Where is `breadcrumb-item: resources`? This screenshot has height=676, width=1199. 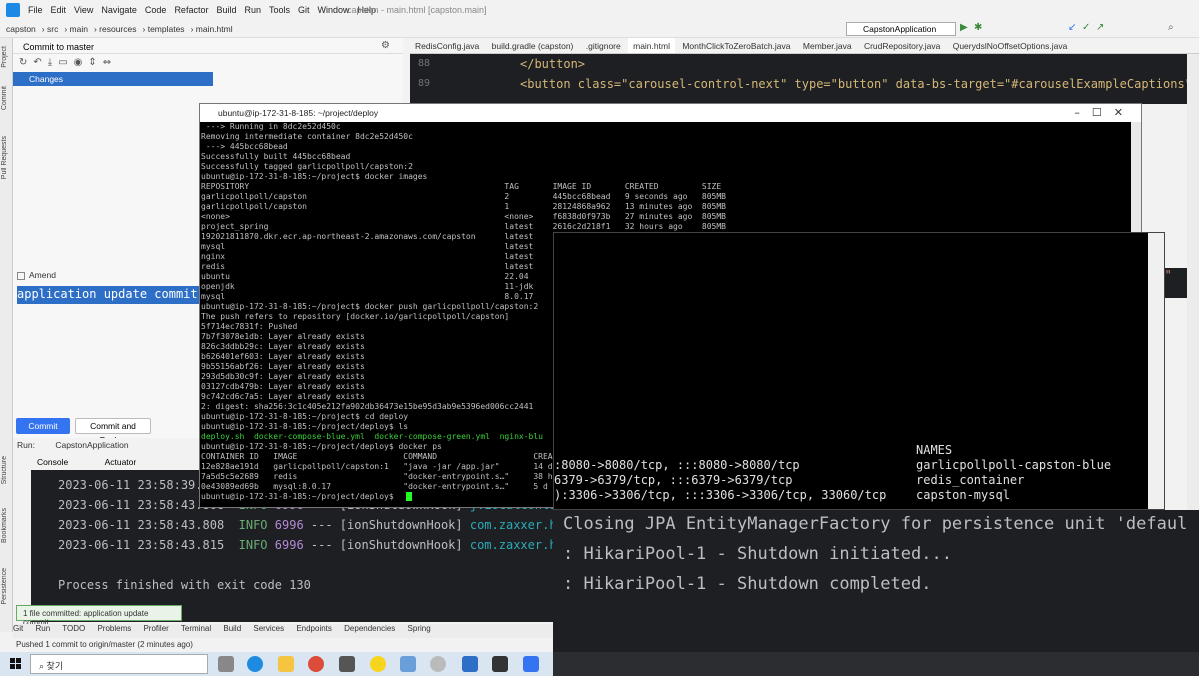 breadcrumb-item: resources is located at coordinates (117, 29).